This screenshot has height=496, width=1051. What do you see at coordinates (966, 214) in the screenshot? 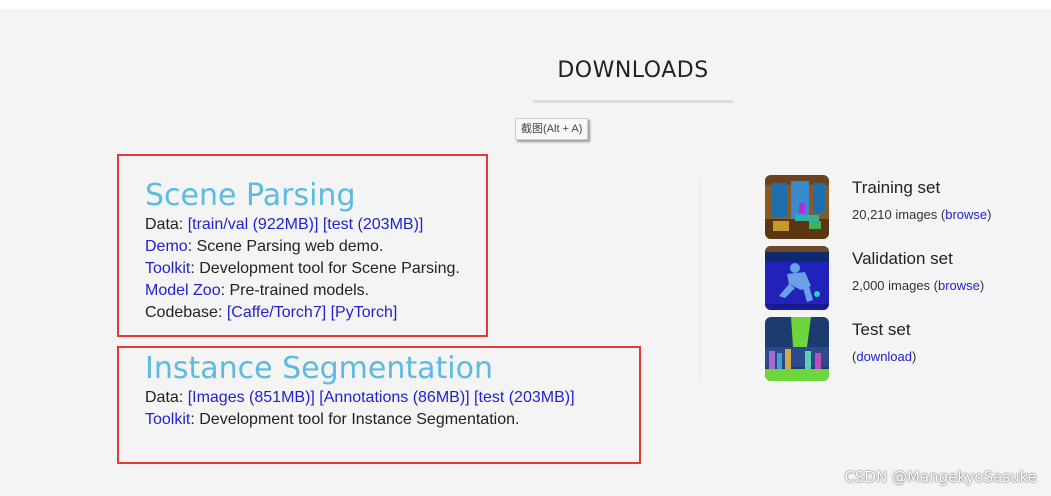
I see `training-browse-link: browse` at bounding box center [966, 214].